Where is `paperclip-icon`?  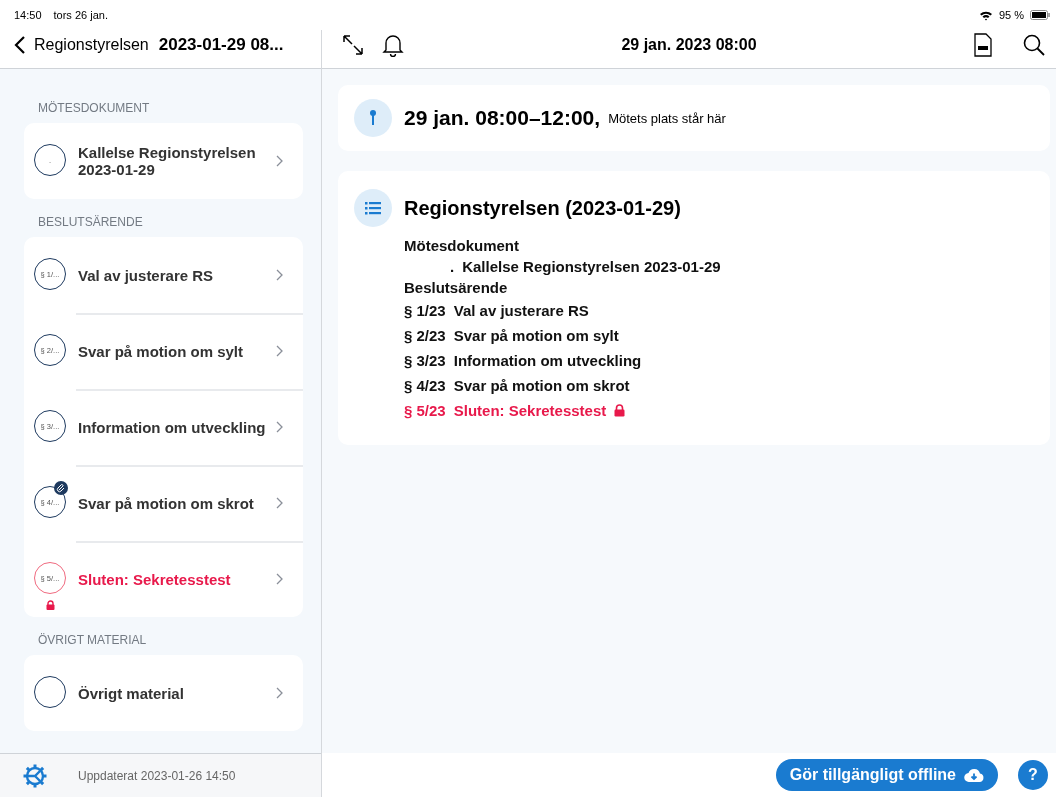 paperclip-icon is located at coordinates (61, 488).